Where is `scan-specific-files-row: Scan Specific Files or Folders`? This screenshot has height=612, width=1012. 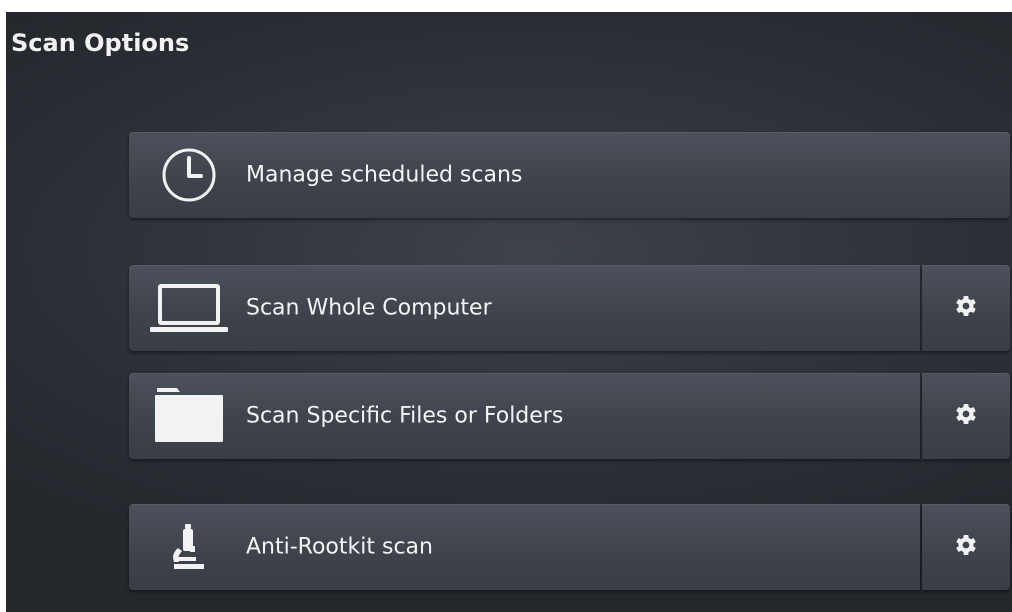 scan-specific-files-row: Scan Specific Files or Folders is located at coordinates (569, 416).